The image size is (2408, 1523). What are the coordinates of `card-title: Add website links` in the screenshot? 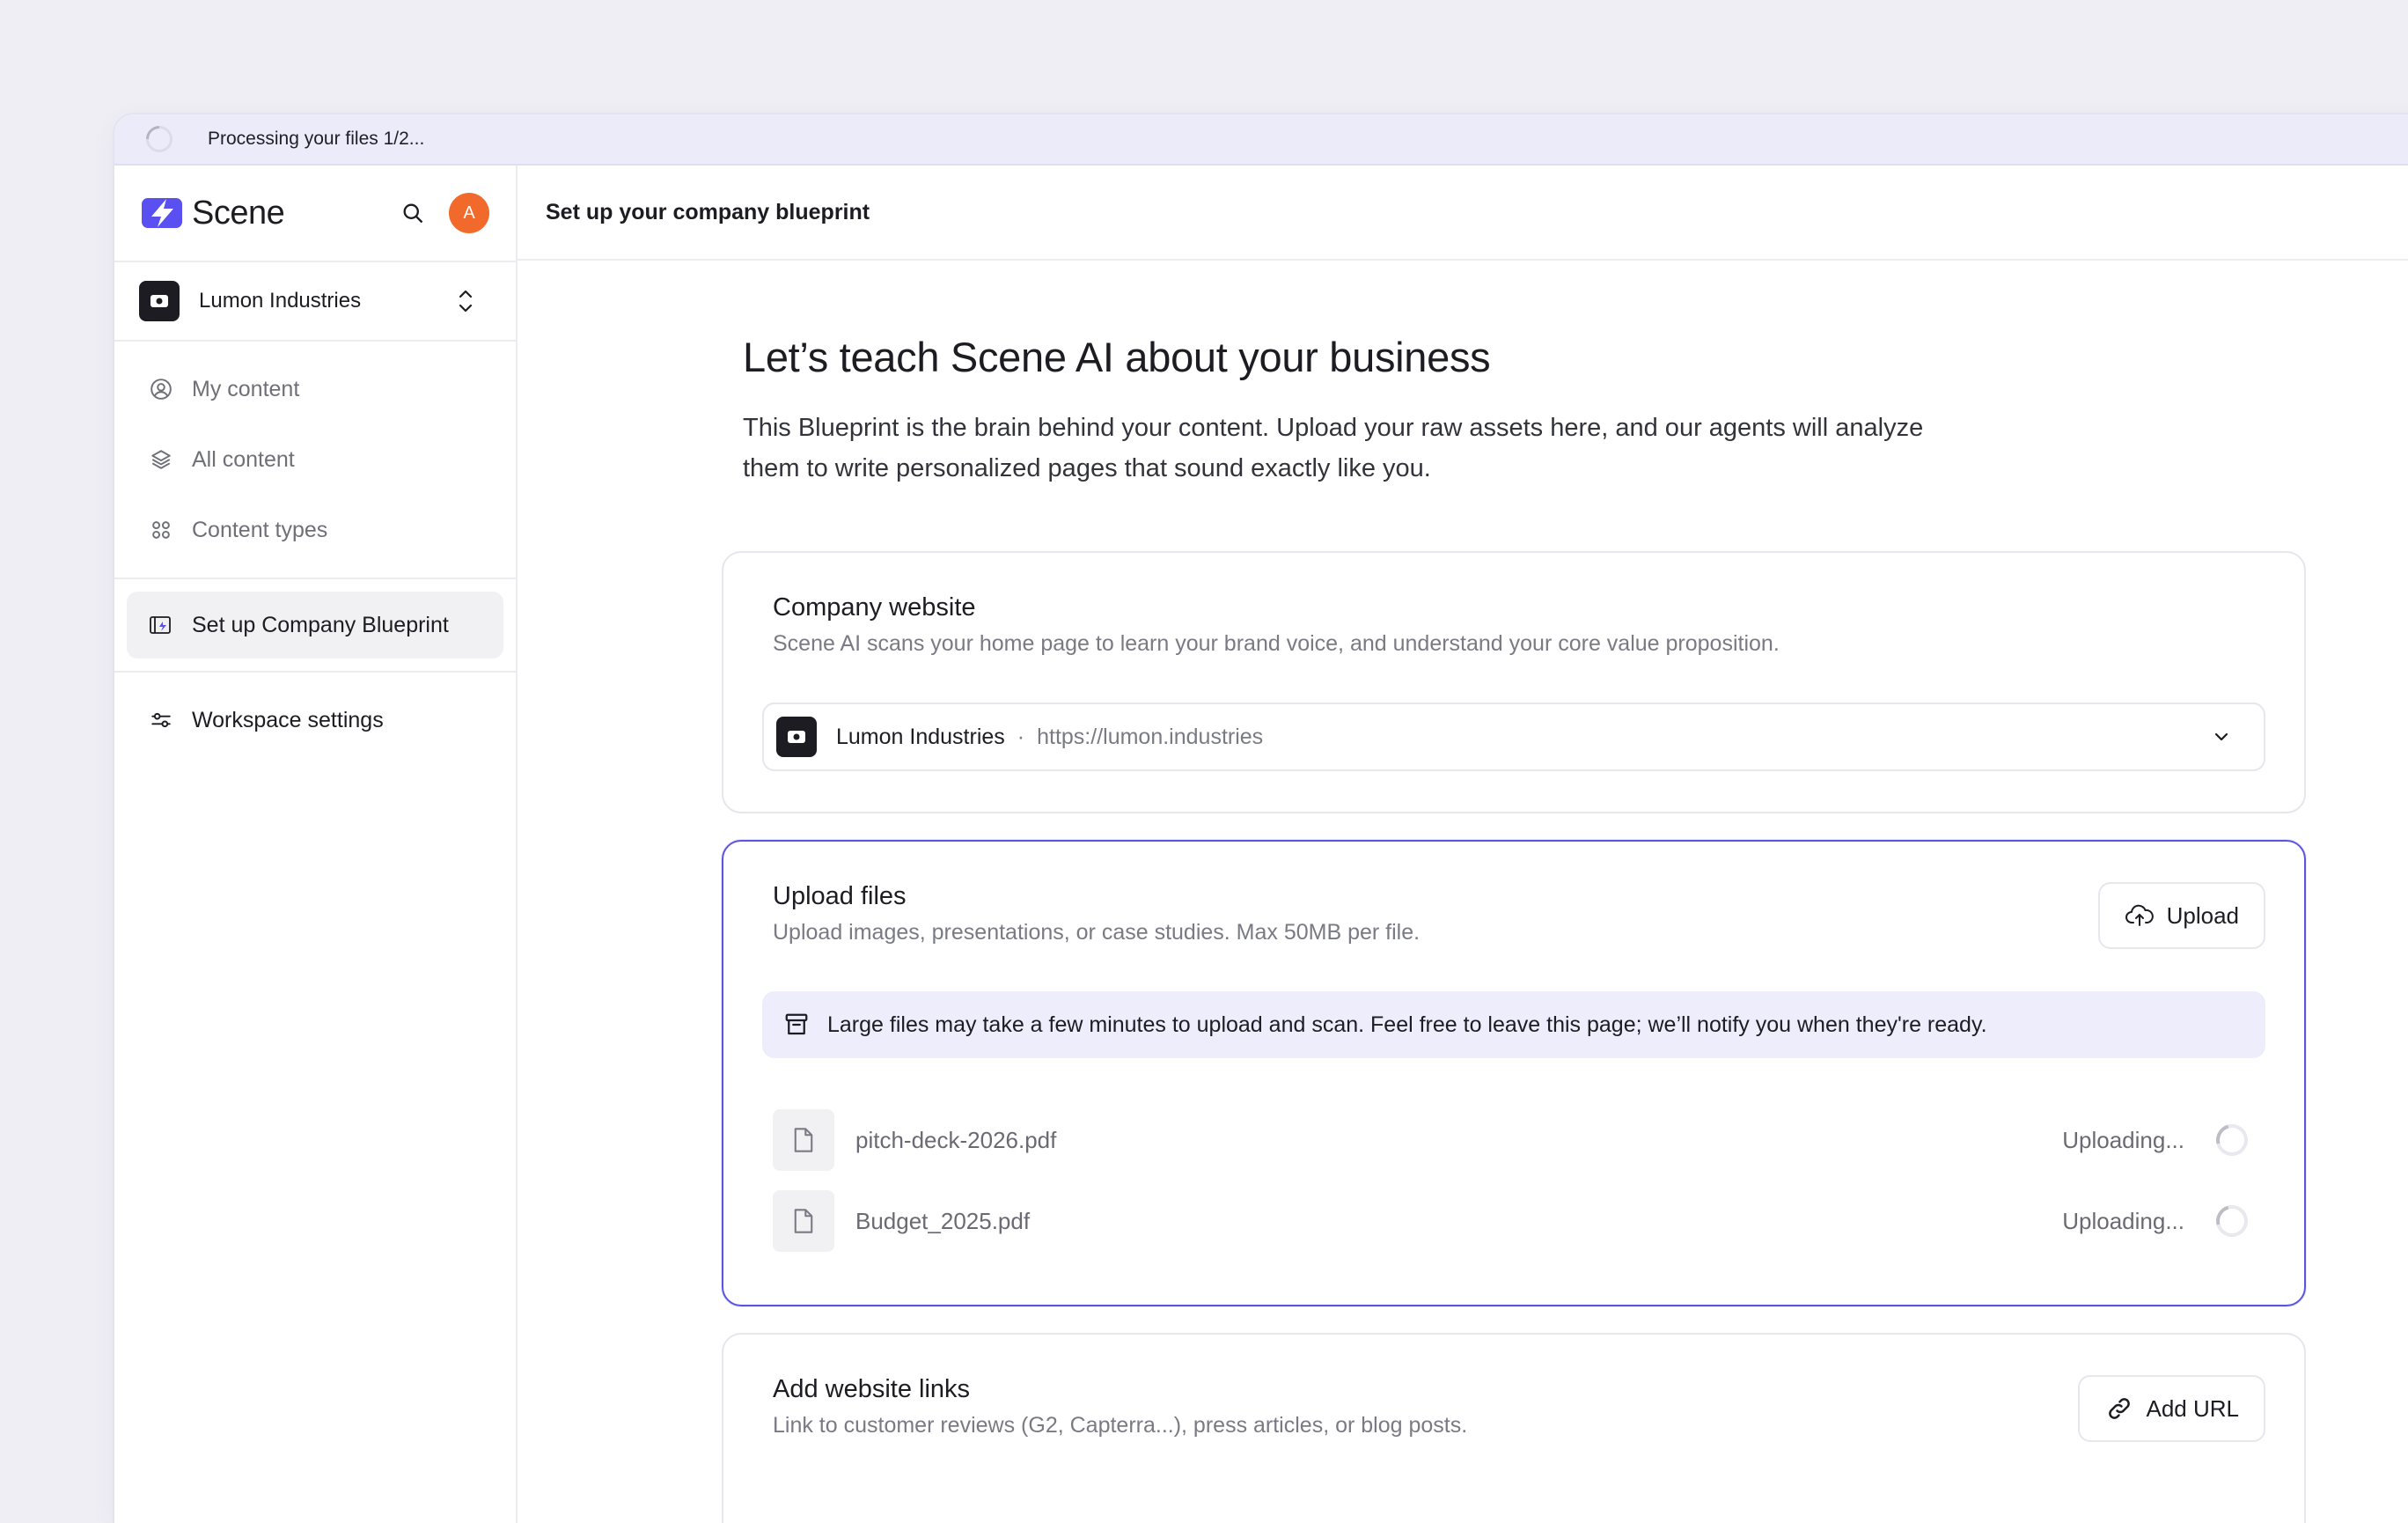 It's located at (872, 1389).